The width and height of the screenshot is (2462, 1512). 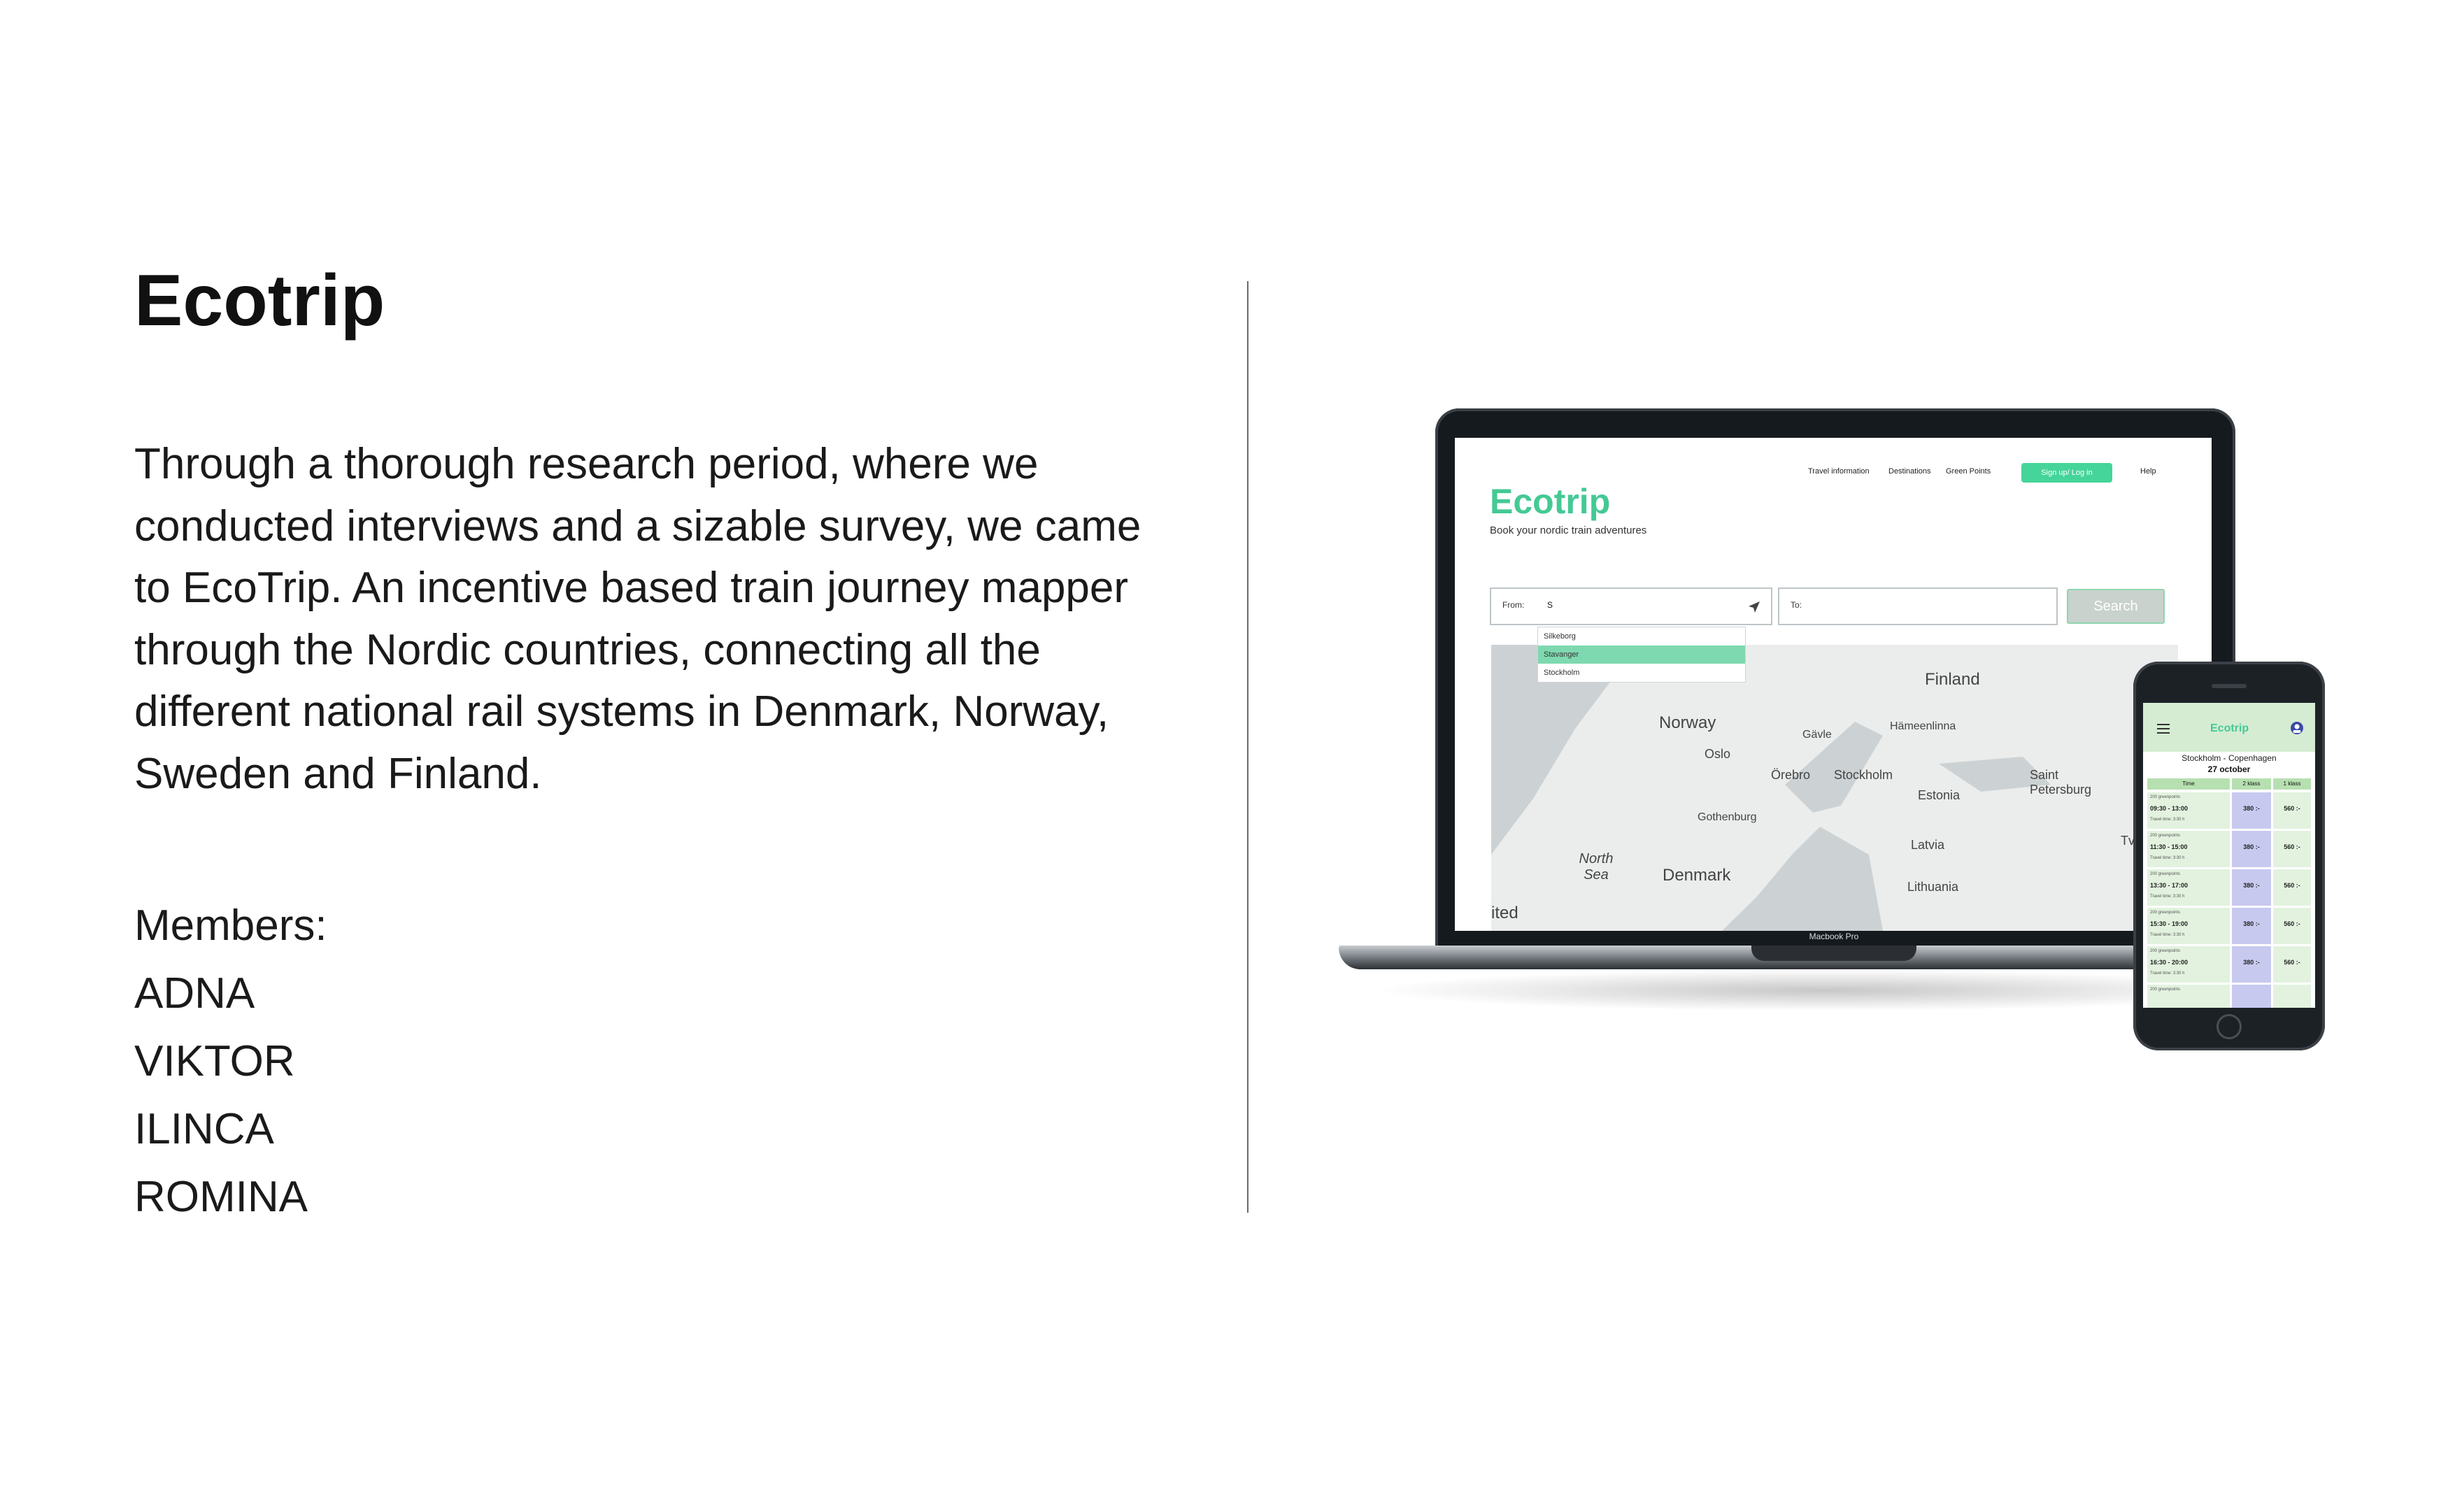 What do you see at coordinates (260, 300) in the screenshot?
I see `page-title: Ecotrip` at bounding box center [260, 300].